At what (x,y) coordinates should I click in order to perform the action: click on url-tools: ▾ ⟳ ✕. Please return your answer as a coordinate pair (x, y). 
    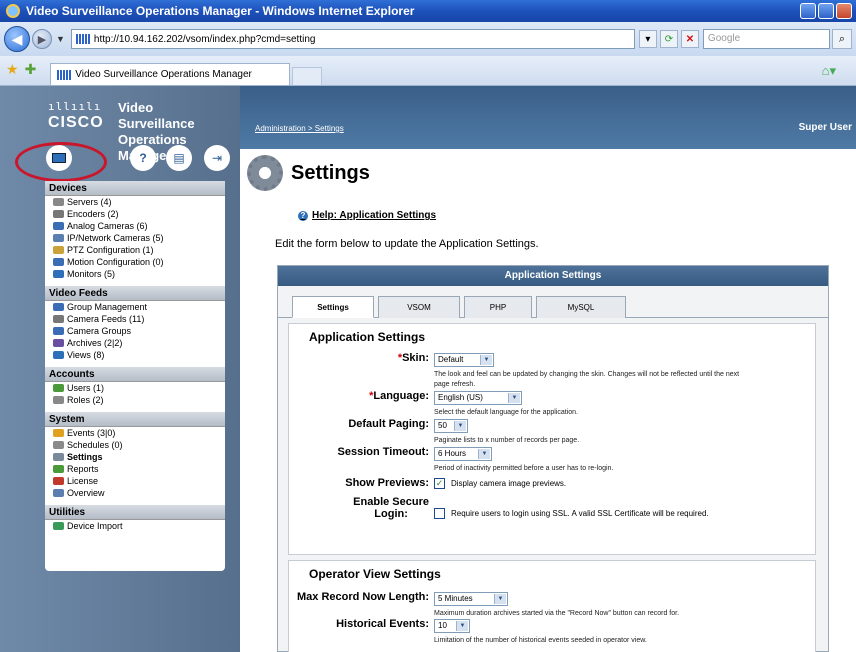
    Looking at the image, I should click on (668, 39).